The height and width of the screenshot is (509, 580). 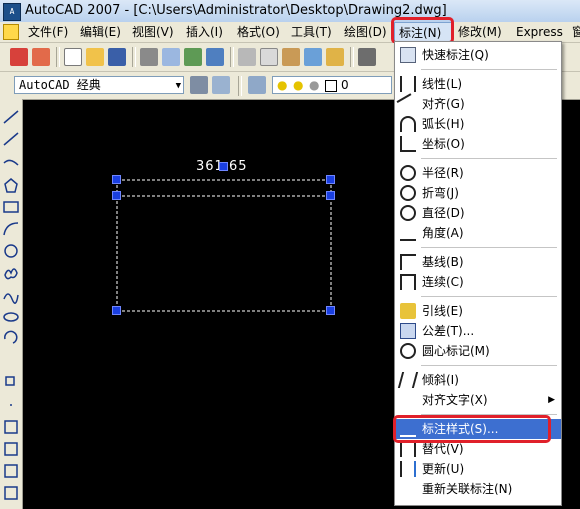 What do you see at coordinates (11, 405) in the screenshot?
I see `point-icon` at bounding box center [11, 405].